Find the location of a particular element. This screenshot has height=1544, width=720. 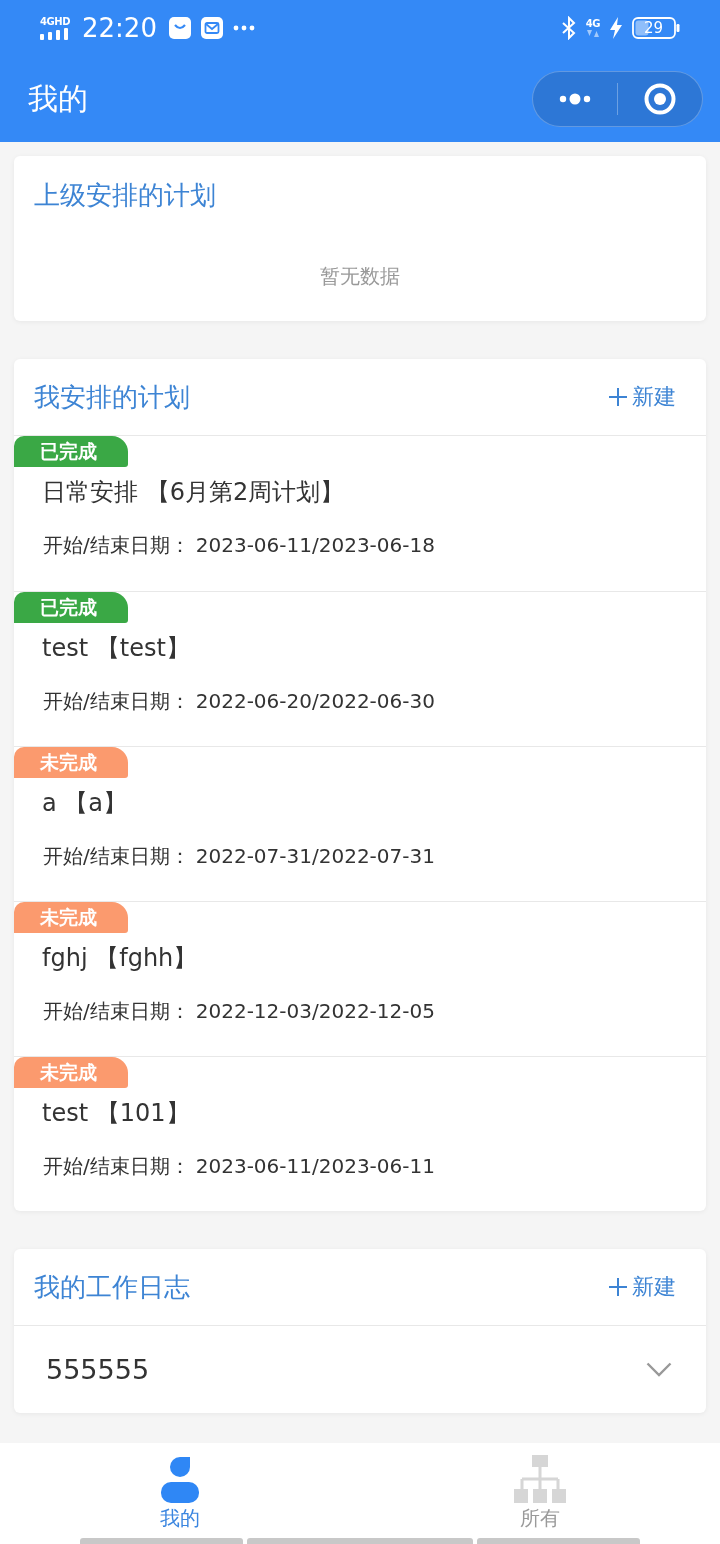

battery-icon is located at coordinates (656, 28).